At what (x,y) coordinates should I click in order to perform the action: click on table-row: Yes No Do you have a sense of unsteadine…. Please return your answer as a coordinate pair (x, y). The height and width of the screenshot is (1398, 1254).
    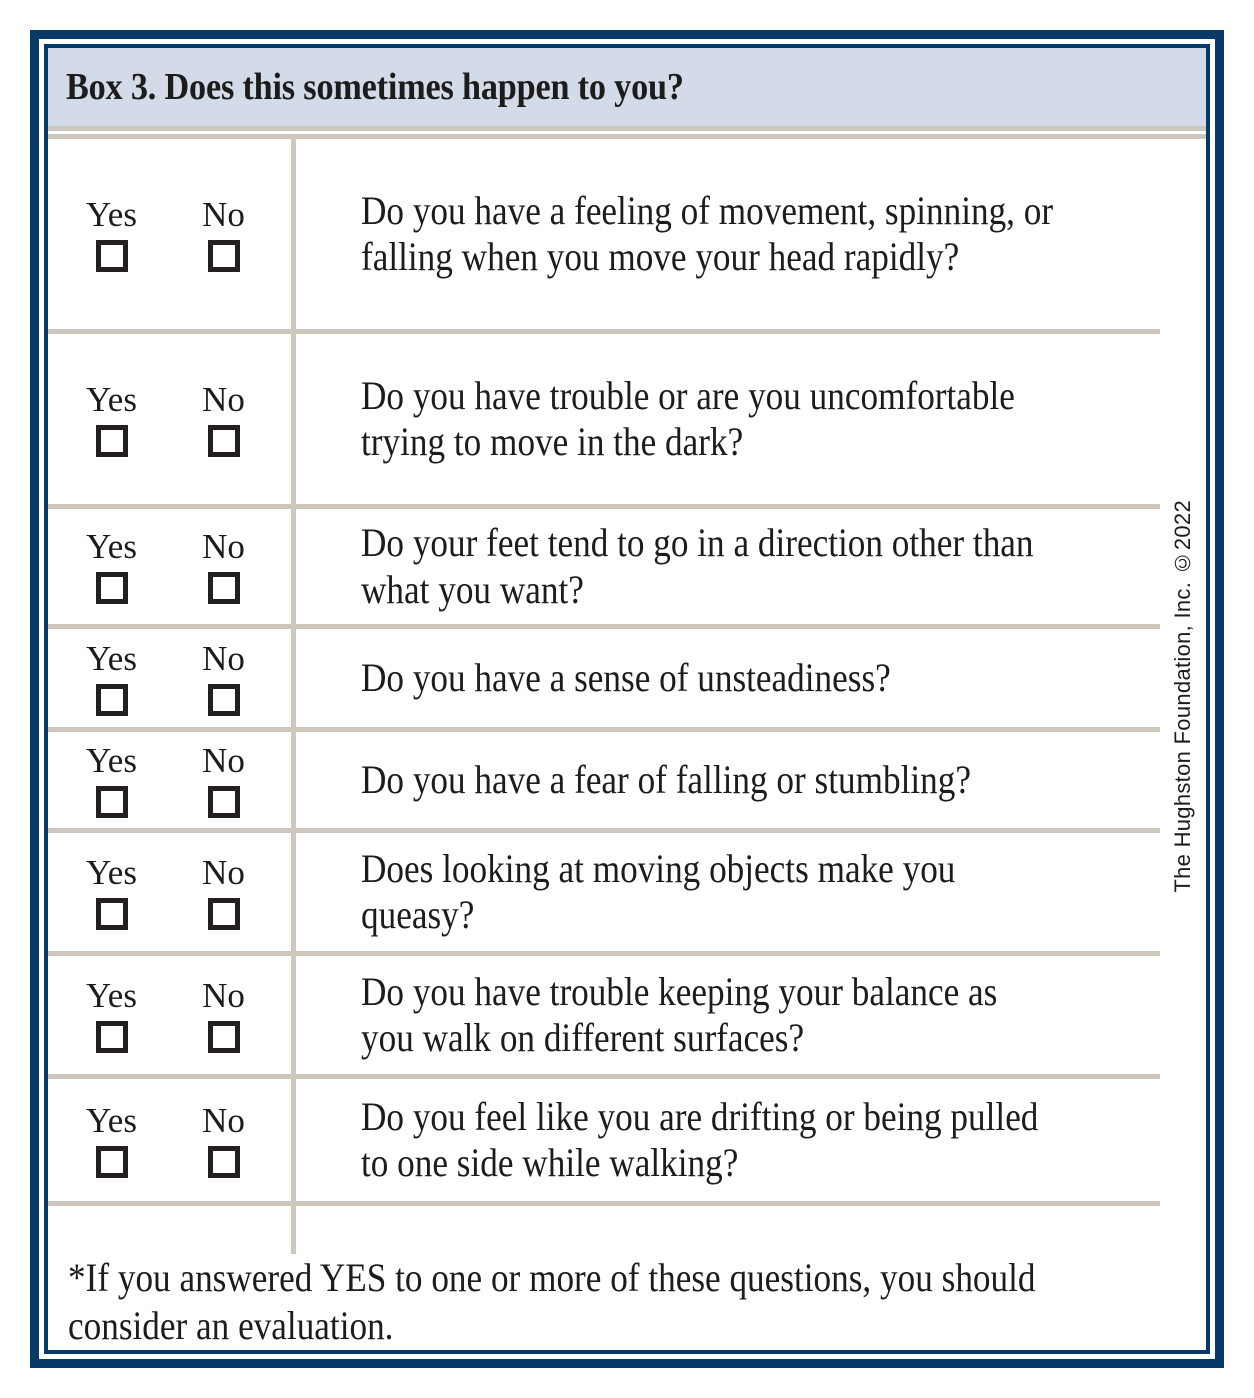
    Looking at the image, I should click on (627, 680).